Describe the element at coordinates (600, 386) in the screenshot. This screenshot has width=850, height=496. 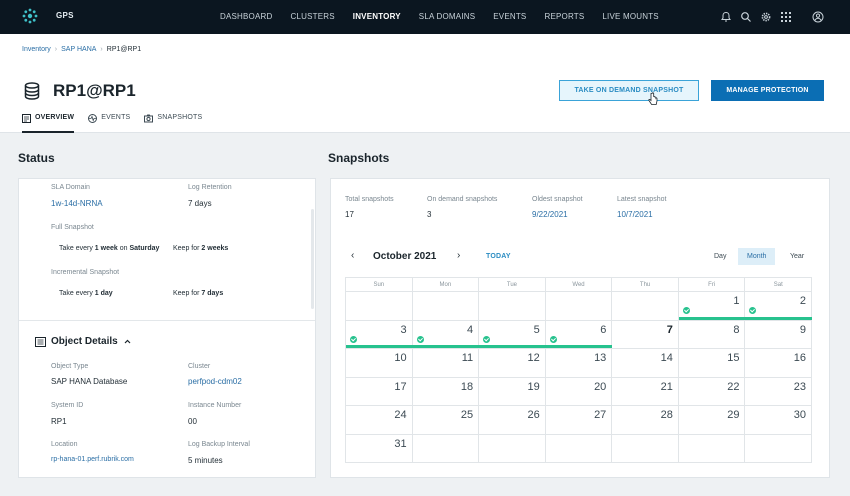
I see `calendar-day-number: 20` at that location.